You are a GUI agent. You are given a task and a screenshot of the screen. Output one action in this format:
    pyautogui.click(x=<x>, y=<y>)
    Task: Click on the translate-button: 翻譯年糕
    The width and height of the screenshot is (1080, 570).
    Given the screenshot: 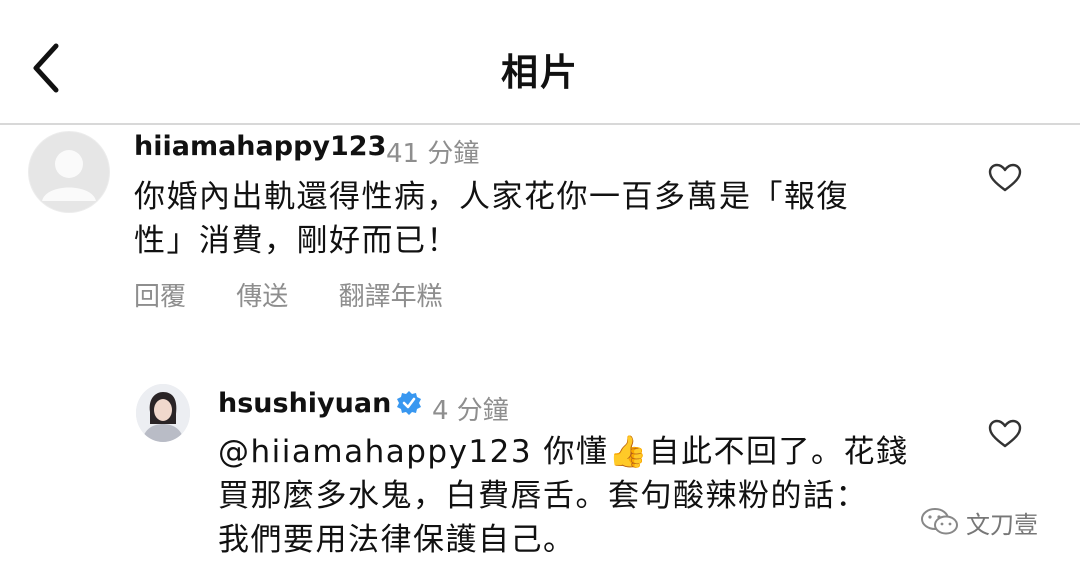 What is the action you would take?
    pyautogui.click(x=391, y=297)
    